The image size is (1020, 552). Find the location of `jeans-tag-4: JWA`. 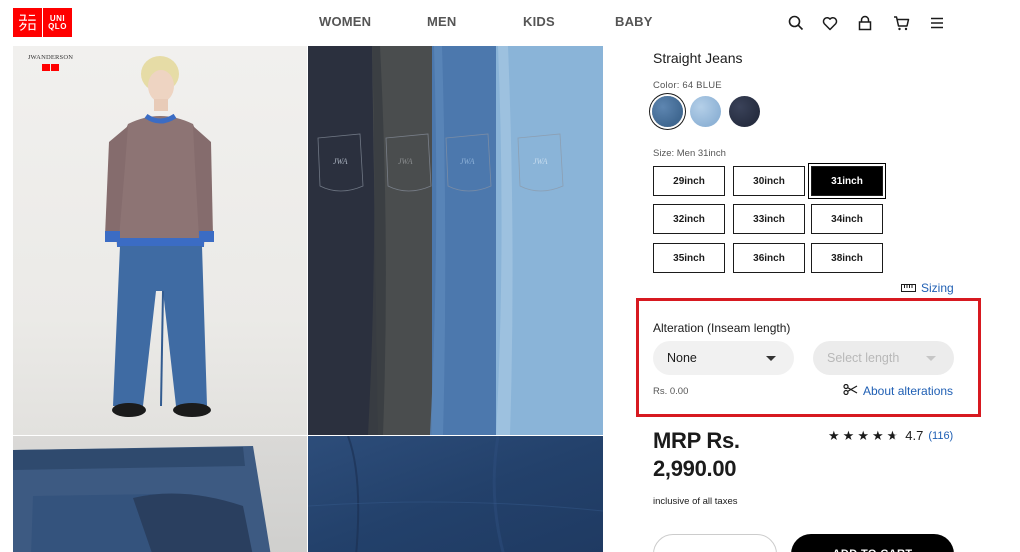

jeans-tag-4: JWA is located at coordinates (540, 161).